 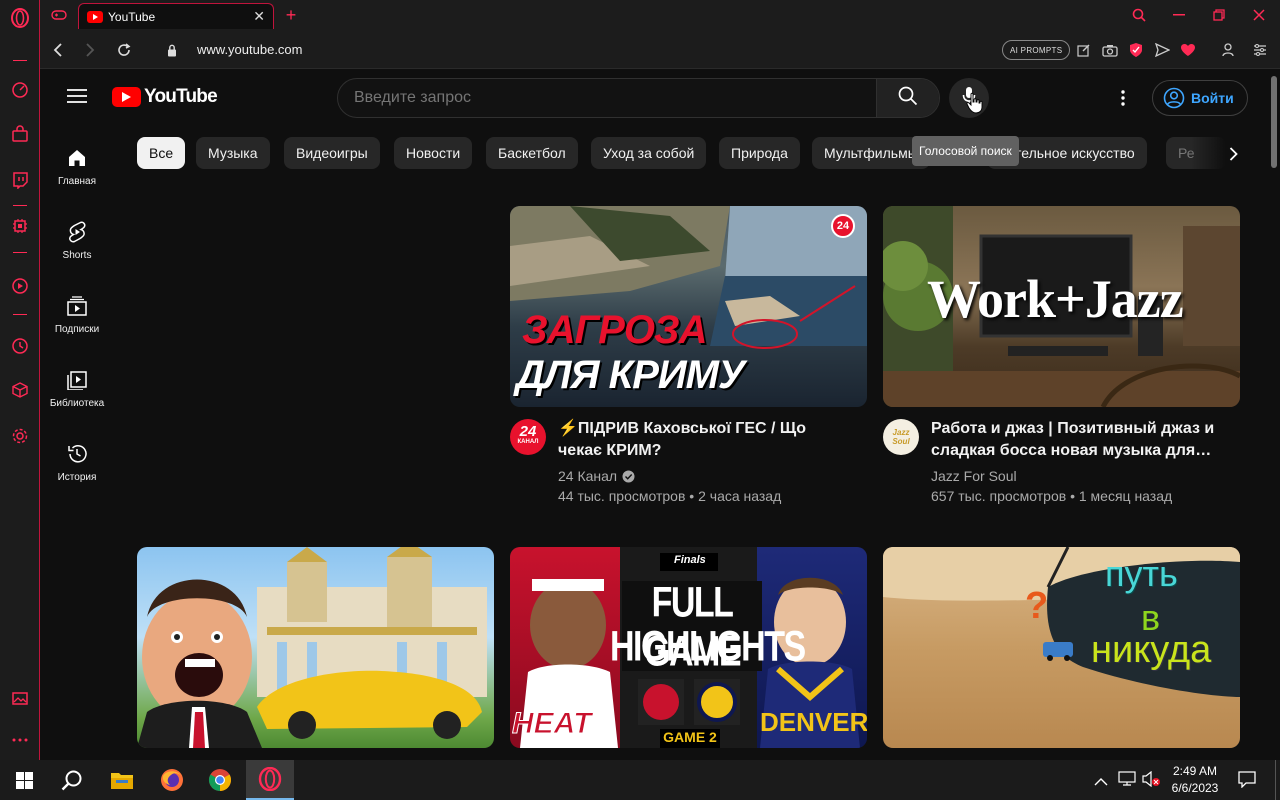 What do you see at coordinates (1139, 15) in the screenshot?
I see `search-tabs-icon` at bounding box center [1139, 15].